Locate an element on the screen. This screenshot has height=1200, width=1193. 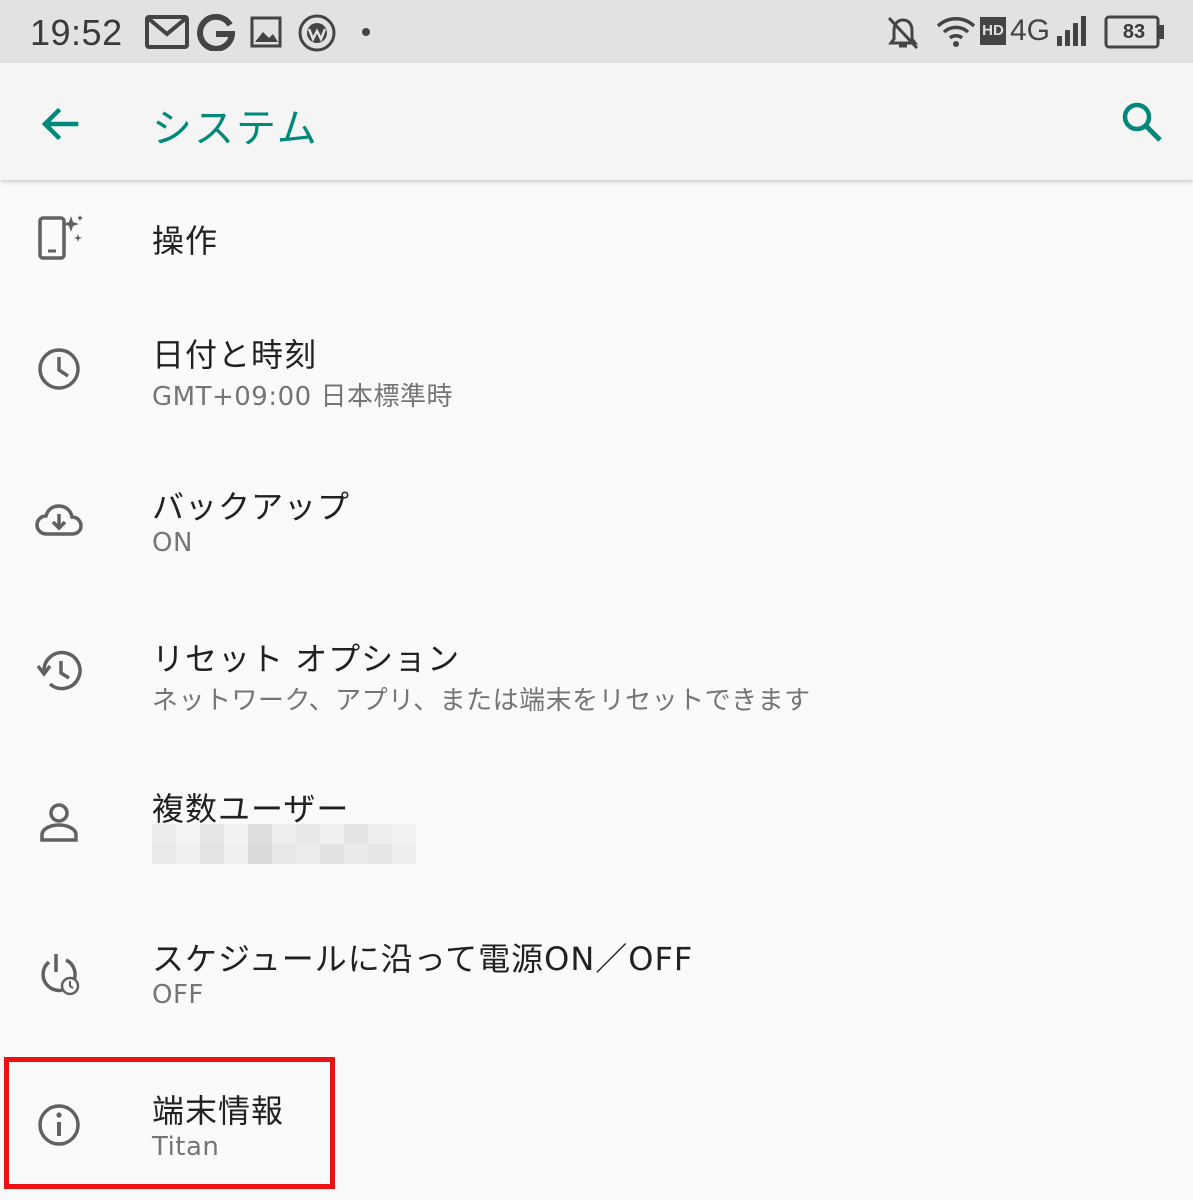
battery-level: 83 is located at coordinates (1134, 32).